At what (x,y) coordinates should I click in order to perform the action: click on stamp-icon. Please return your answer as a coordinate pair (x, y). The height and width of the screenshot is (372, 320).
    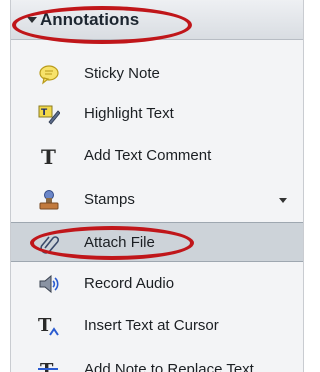
    Looking at the image, I should click on (49, 200).